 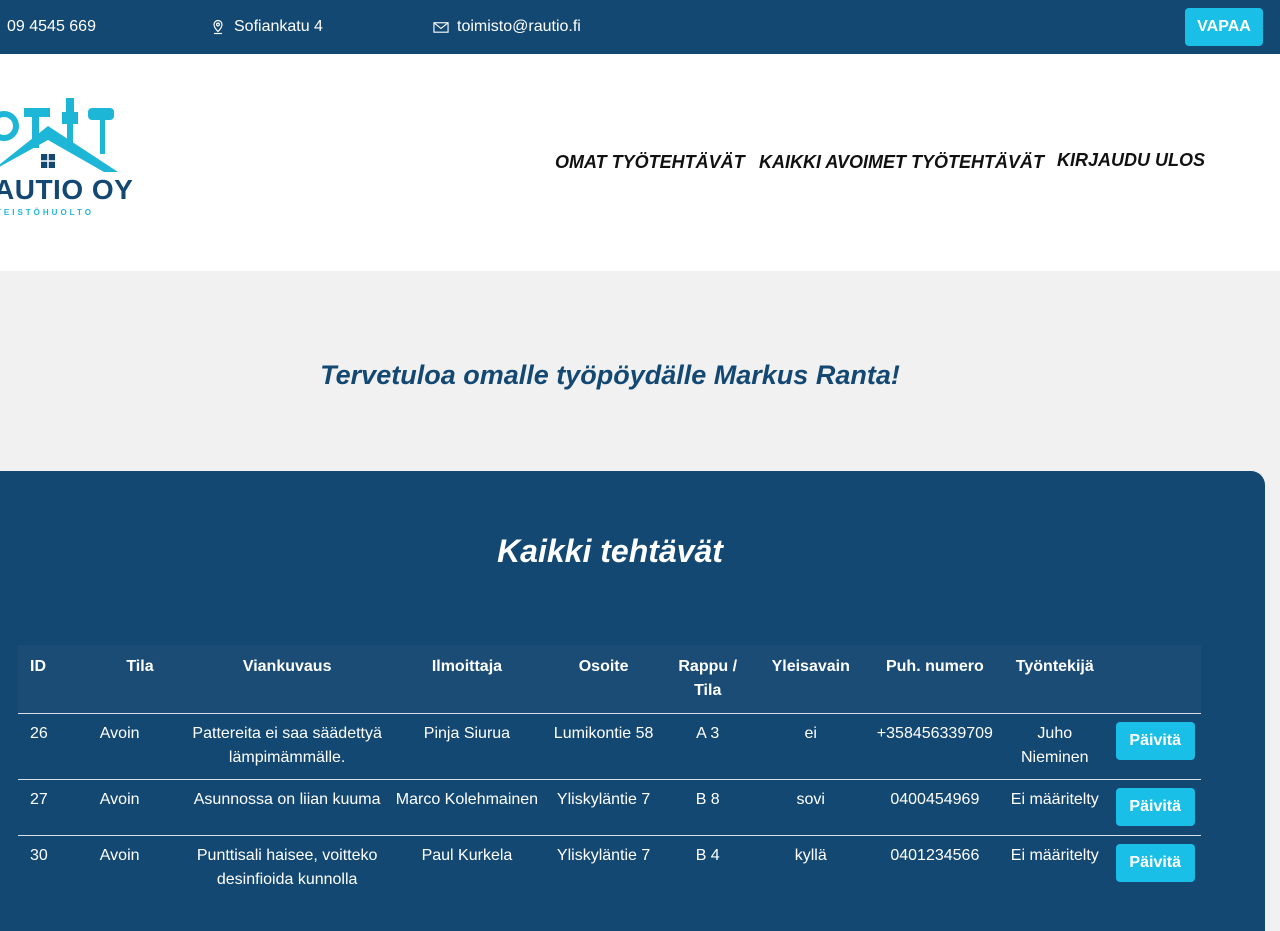 What do you see at coordinates (810, 855) in the screenshot?
I see `cell-yleisavain: kyllä` at bounding box center [810, 855].